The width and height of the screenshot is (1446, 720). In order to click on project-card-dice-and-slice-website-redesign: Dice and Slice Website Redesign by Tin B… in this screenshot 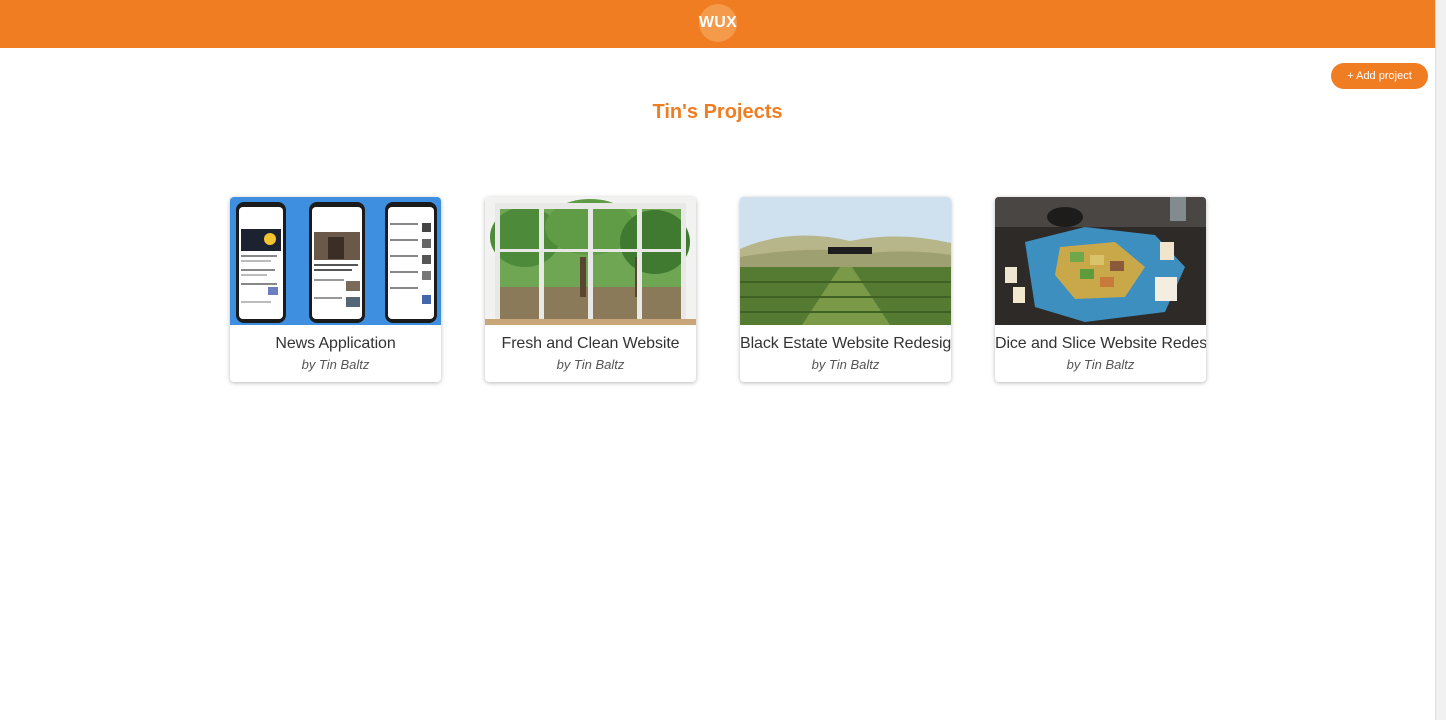, I will do `click(1100, 289)`.